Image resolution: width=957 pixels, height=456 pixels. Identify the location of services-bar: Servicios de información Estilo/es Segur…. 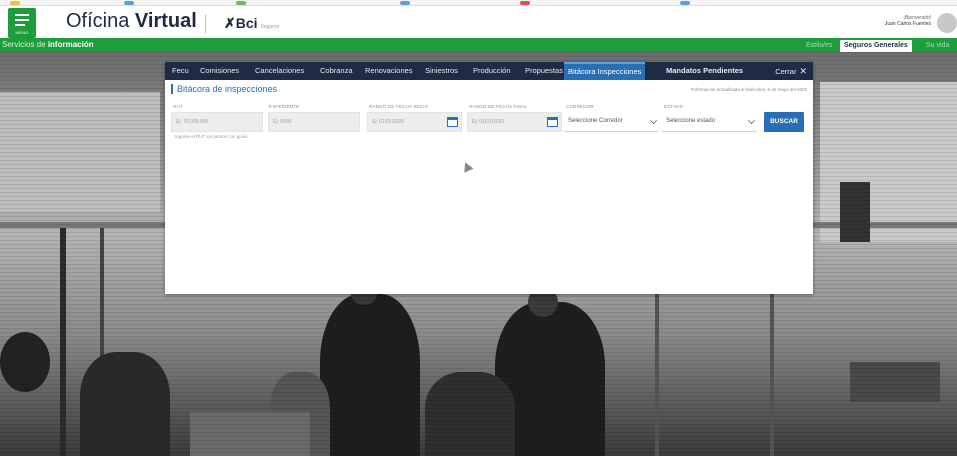
(478, 45).